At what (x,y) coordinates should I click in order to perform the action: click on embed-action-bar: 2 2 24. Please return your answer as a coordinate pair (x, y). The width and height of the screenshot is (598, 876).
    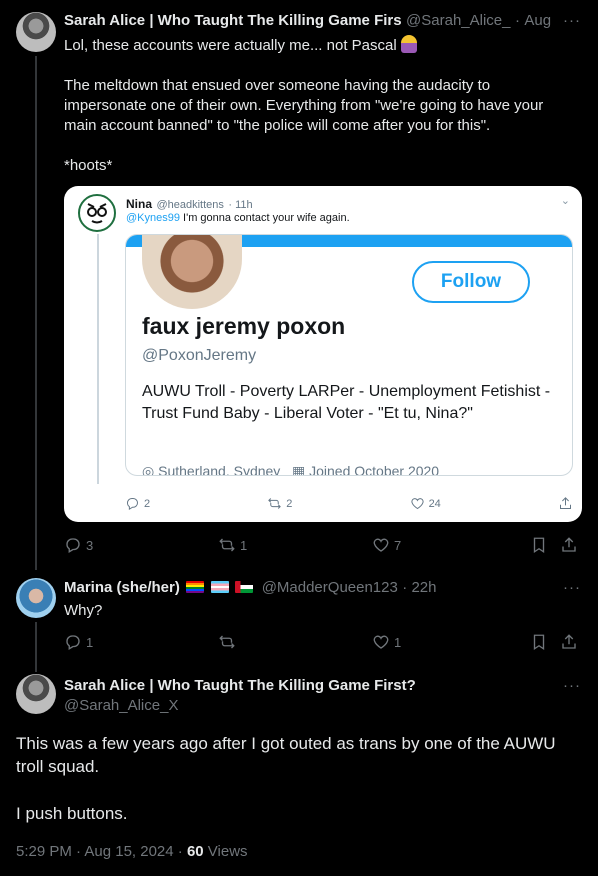
    Looking at the image, I should click on (349, 503).